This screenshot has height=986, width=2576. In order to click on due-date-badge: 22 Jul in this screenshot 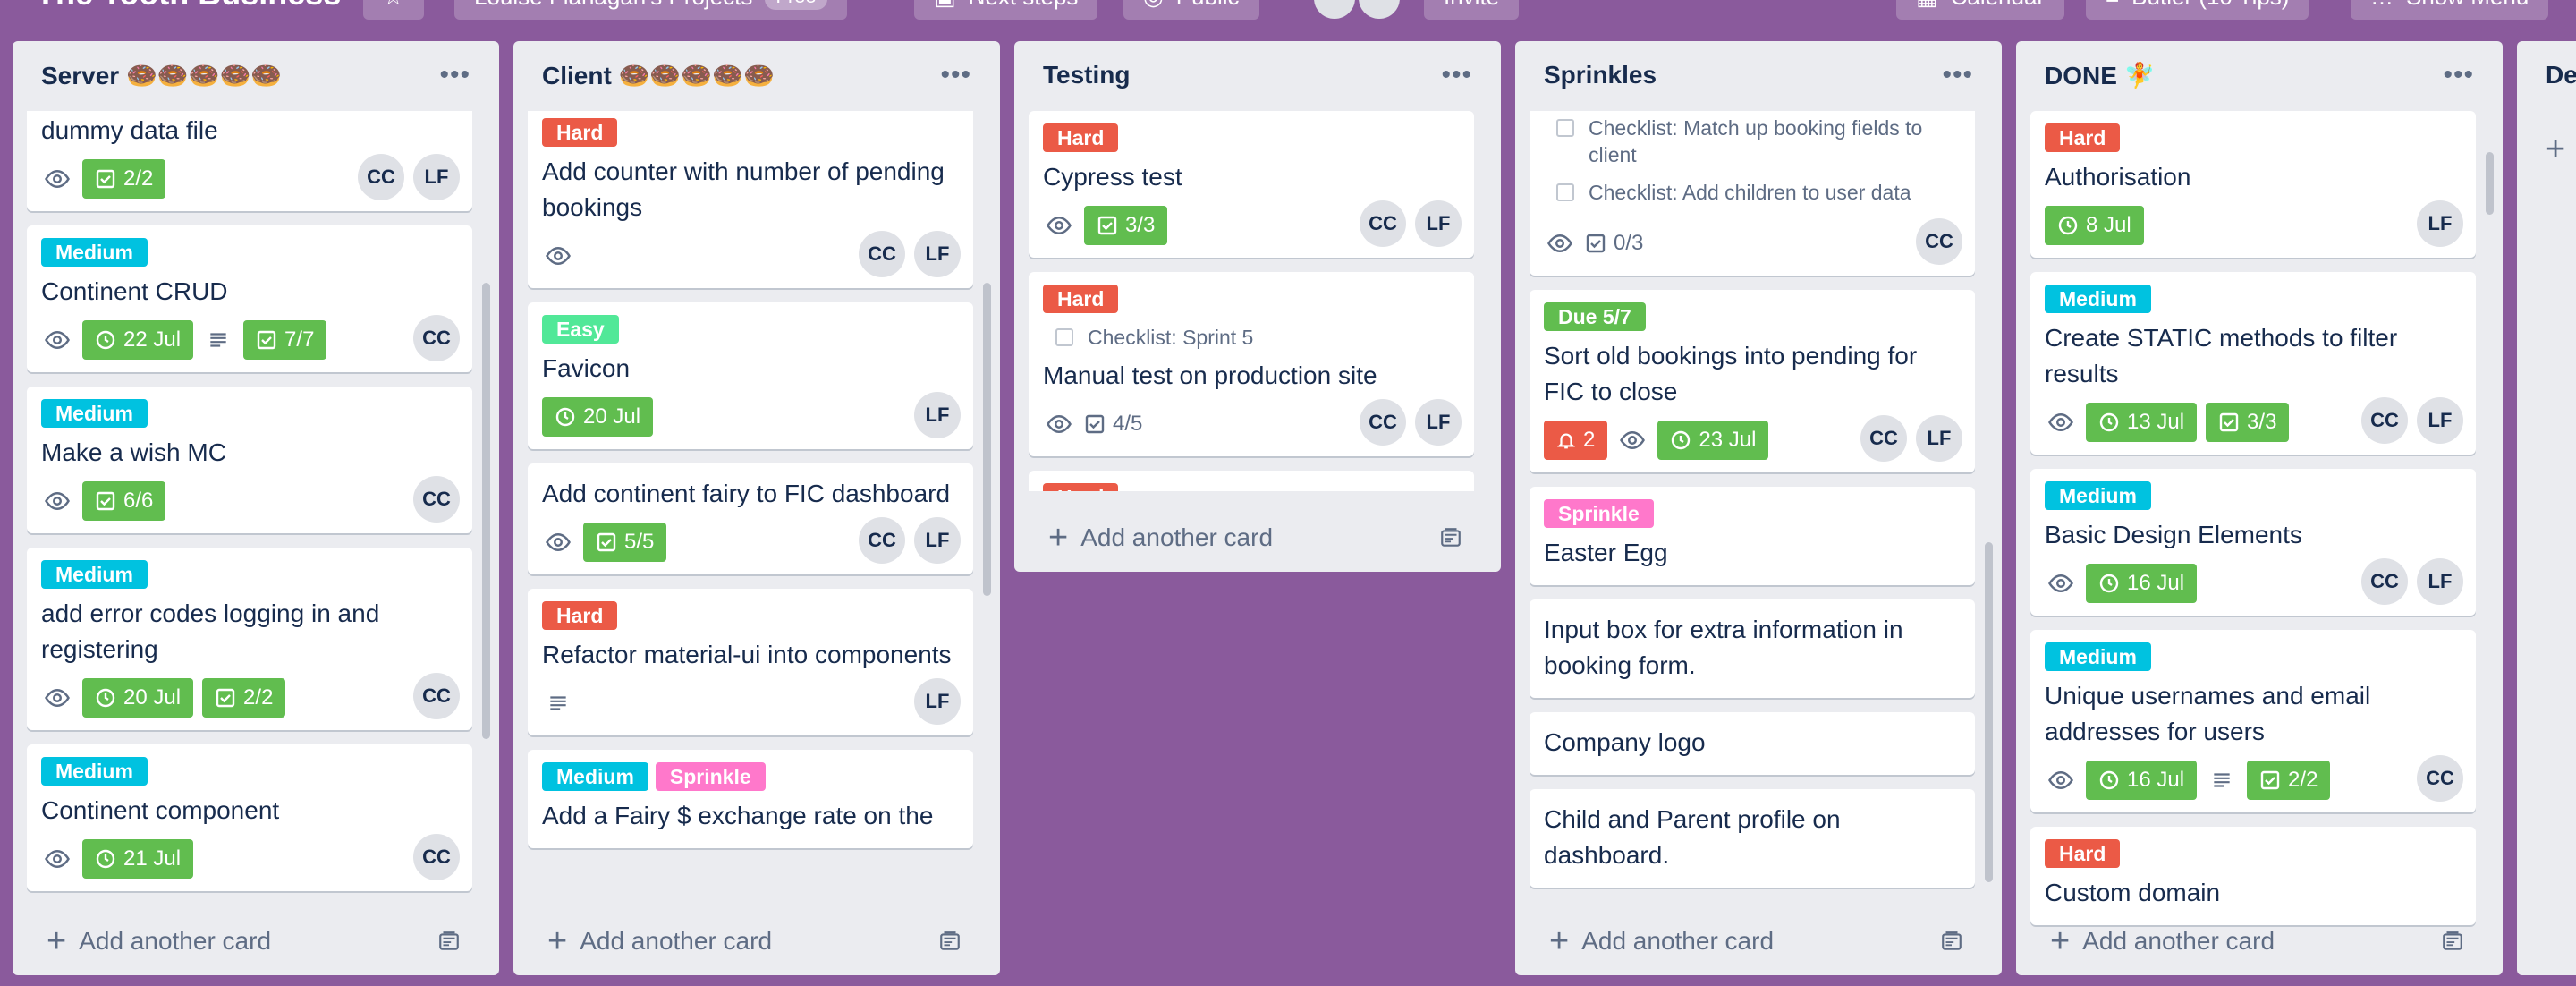, I will do `click(138, 340)`.